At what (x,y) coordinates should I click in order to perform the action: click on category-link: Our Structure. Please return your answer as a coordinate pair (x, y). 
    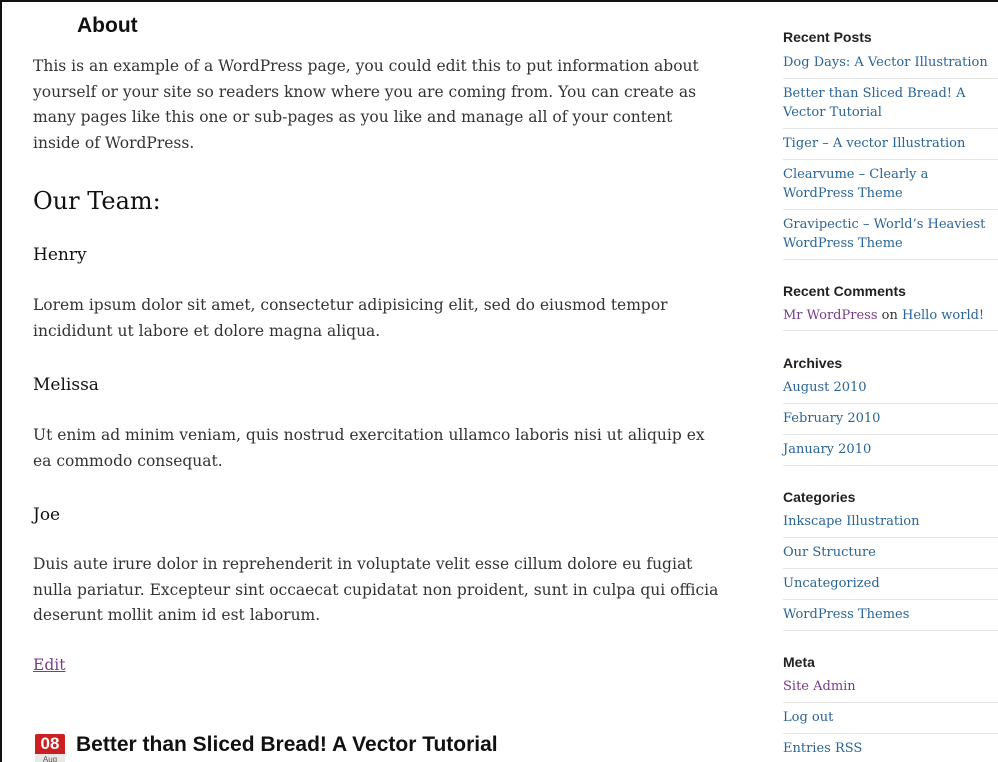
    Looking at the image, I should click on (829, 552).